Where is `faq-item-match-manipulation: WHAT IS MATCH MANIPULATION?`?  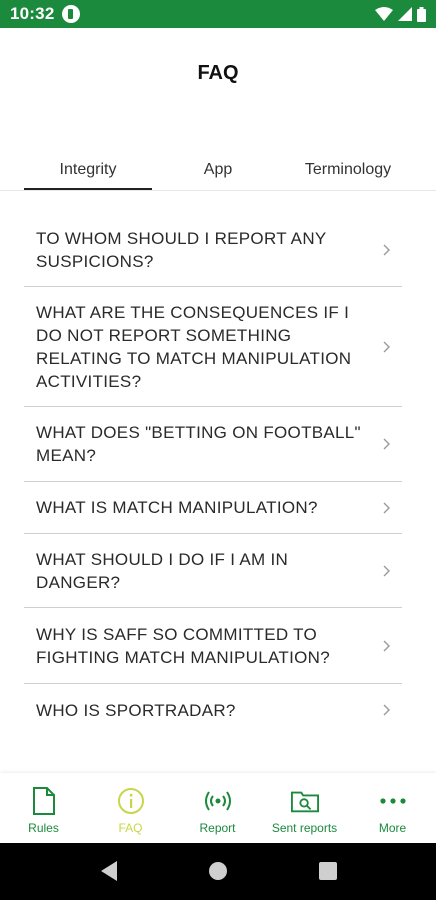 faq-item-match-manipulation: WHAT IS MATCH MANIPULATION? is located at coordinates (213, 508).